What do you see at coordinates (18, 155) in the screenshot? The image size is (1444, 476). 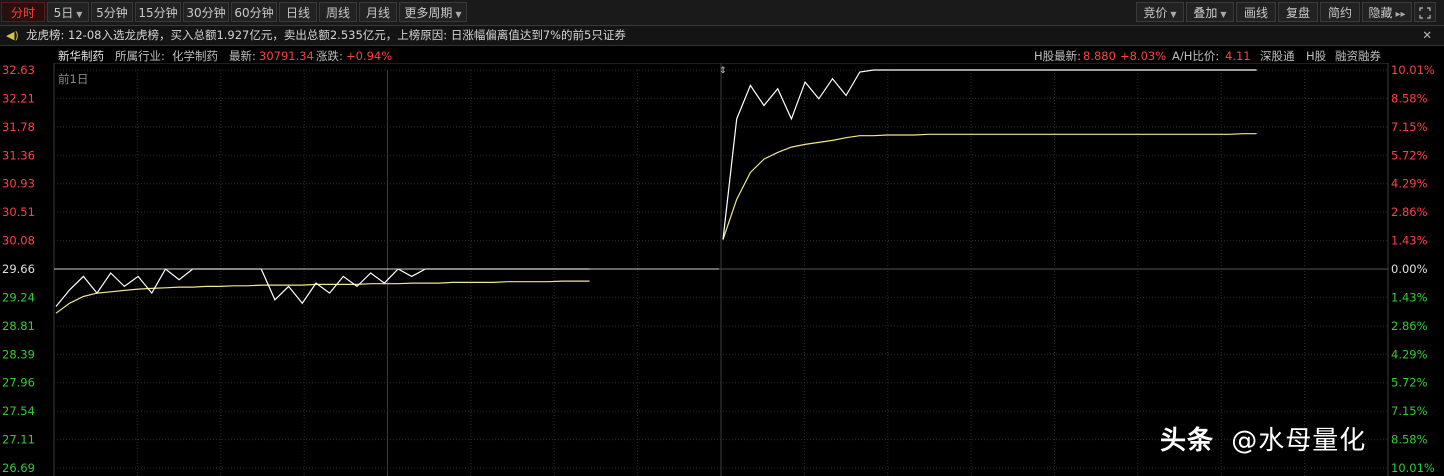 I see `y-tick-label-left: 31.36` at bounding box center [18, 155].